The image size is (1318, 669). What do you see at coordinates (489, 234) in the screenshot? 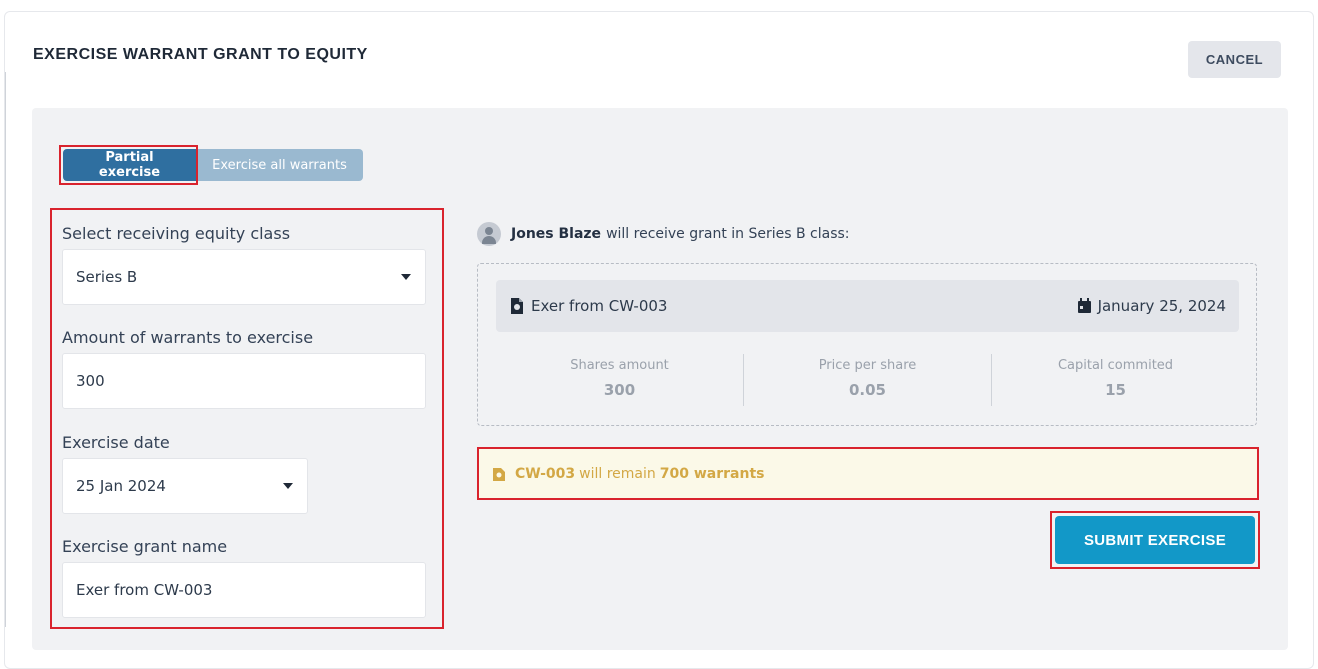
I see `user-avatar-icon` at bounding box center [489, 234].